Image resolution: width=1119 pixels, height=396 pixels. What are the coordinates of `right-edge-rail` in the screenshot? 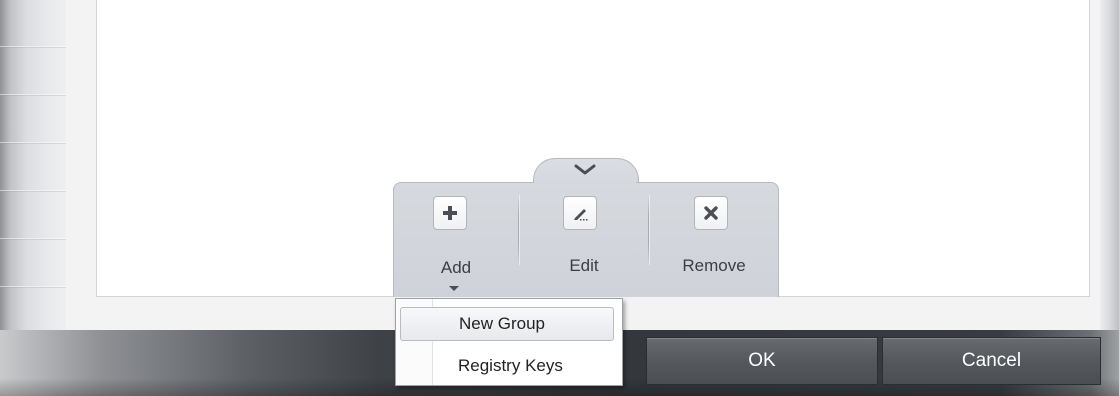 It's located at (1109, 165).